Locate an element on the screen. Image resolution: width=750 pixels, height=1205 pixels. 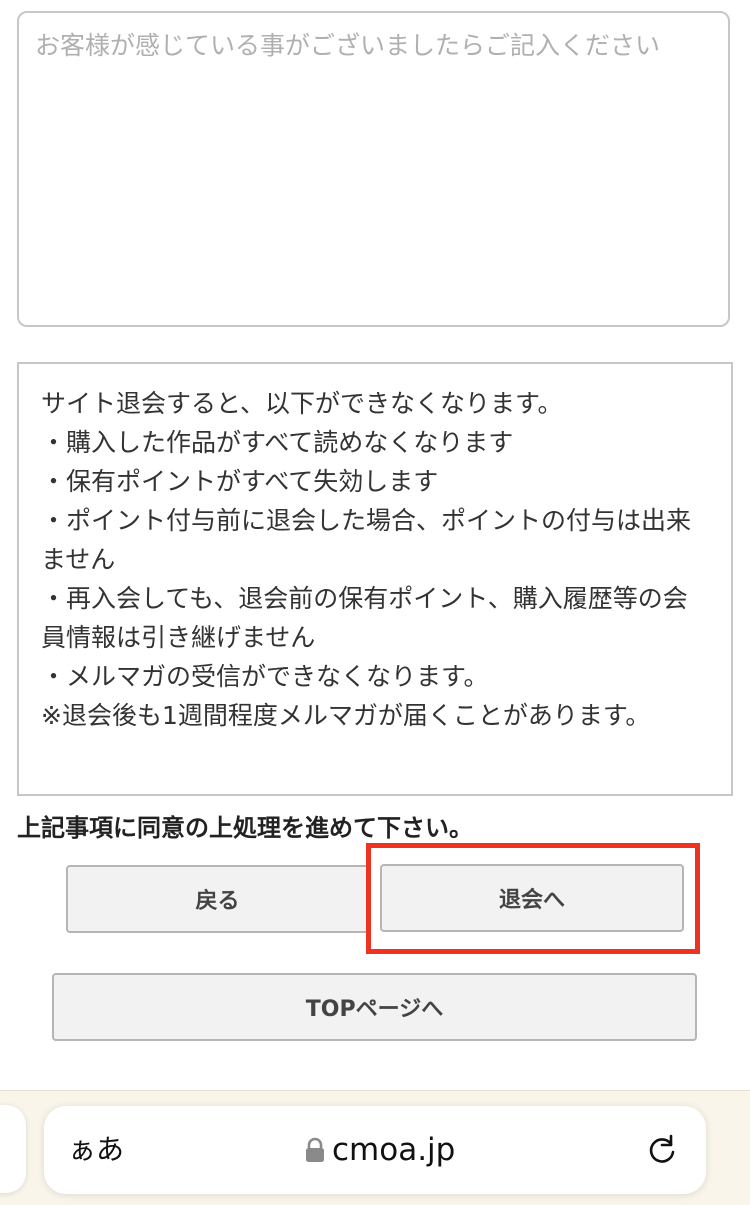
notice-line-points-grant: ・ポイント付与前に退会した場合、ポイントの付与は出来ません is located at coordinates (366, 540).